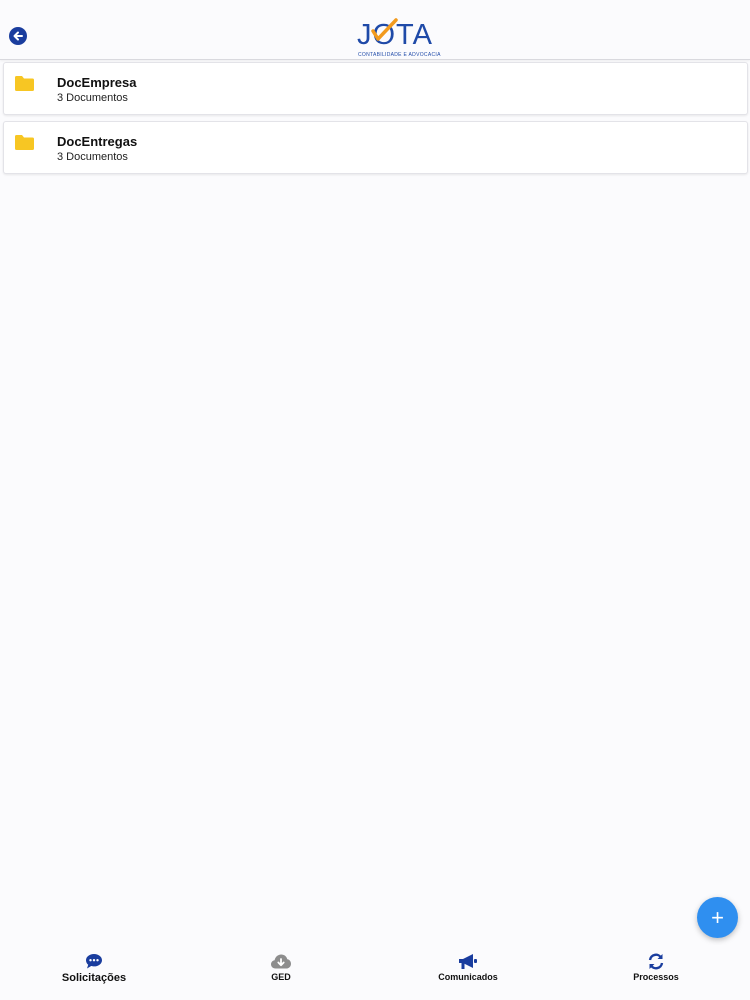  What do you see at coordinates (384, 29) in the screenshot?
I see `logo-checkmark-icon` at bounding box center [384, 29].